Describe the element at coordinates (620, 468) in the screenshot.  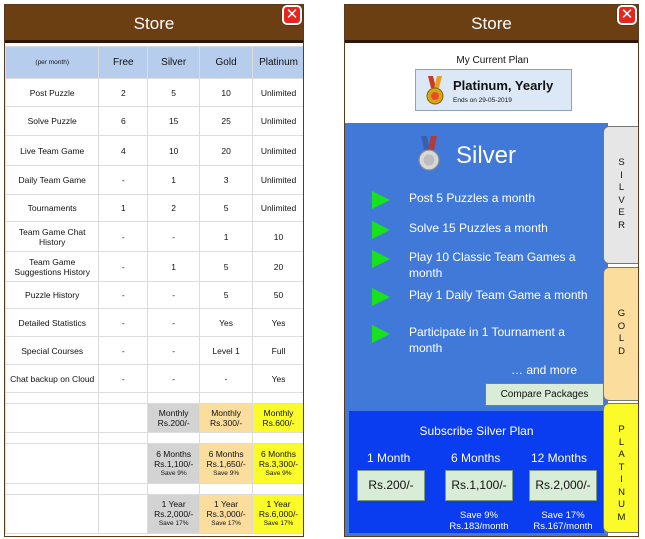
I see `tab-platinum: PLATINUM` at that location.